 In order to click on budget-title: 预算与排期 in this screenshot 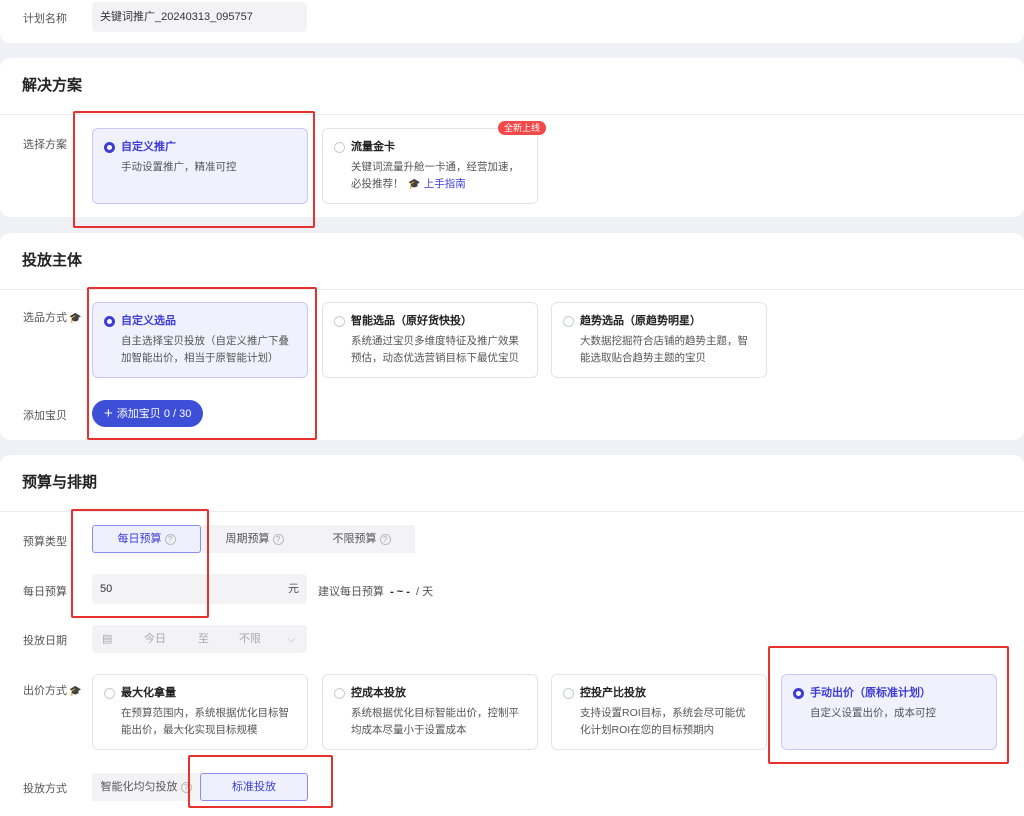, I will do `click(60, 482)`.